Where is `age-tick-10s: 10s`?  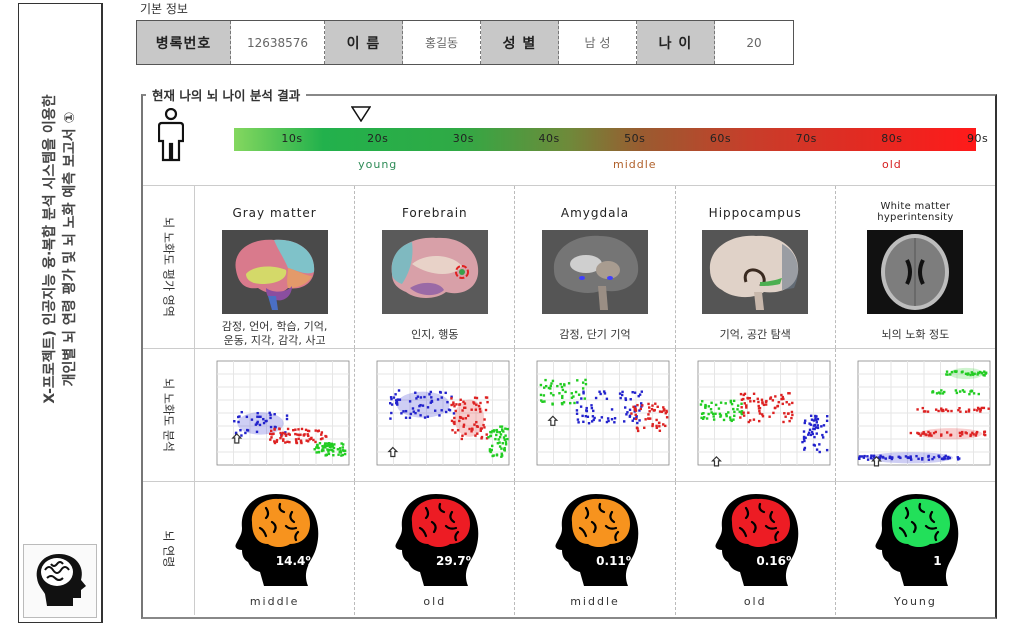
age-tick-10s: 10s is located at coordinates (292, 138).